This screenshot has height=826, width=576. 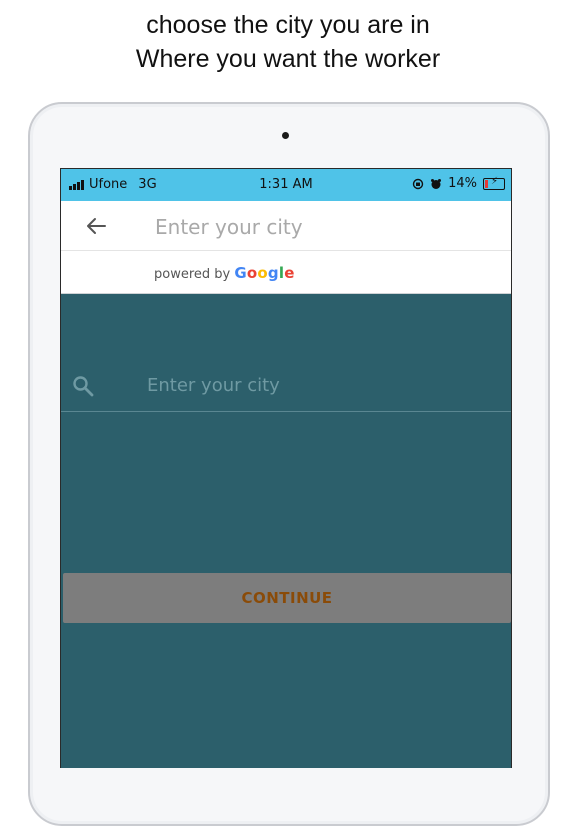 What do you see at coordinates (462, 183) in the screenshot?
I see `battery-percent: 14%` at bounding box center [462, 183].